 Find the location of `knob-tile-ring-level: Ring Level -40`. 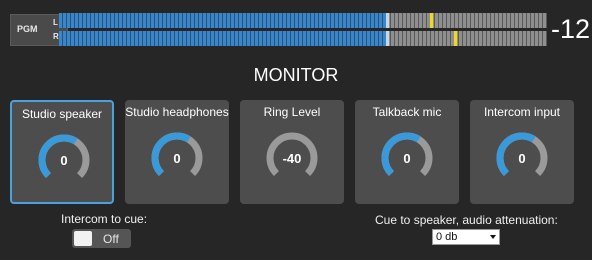

knob-tile-ring-level: Ring Level -40 is located at coordinates (292, 152).